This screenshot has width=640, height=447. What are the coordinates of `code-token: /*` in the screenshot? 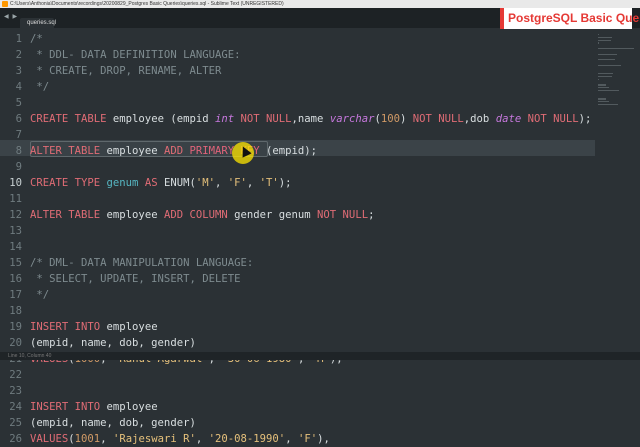 It's located at (36, 39).